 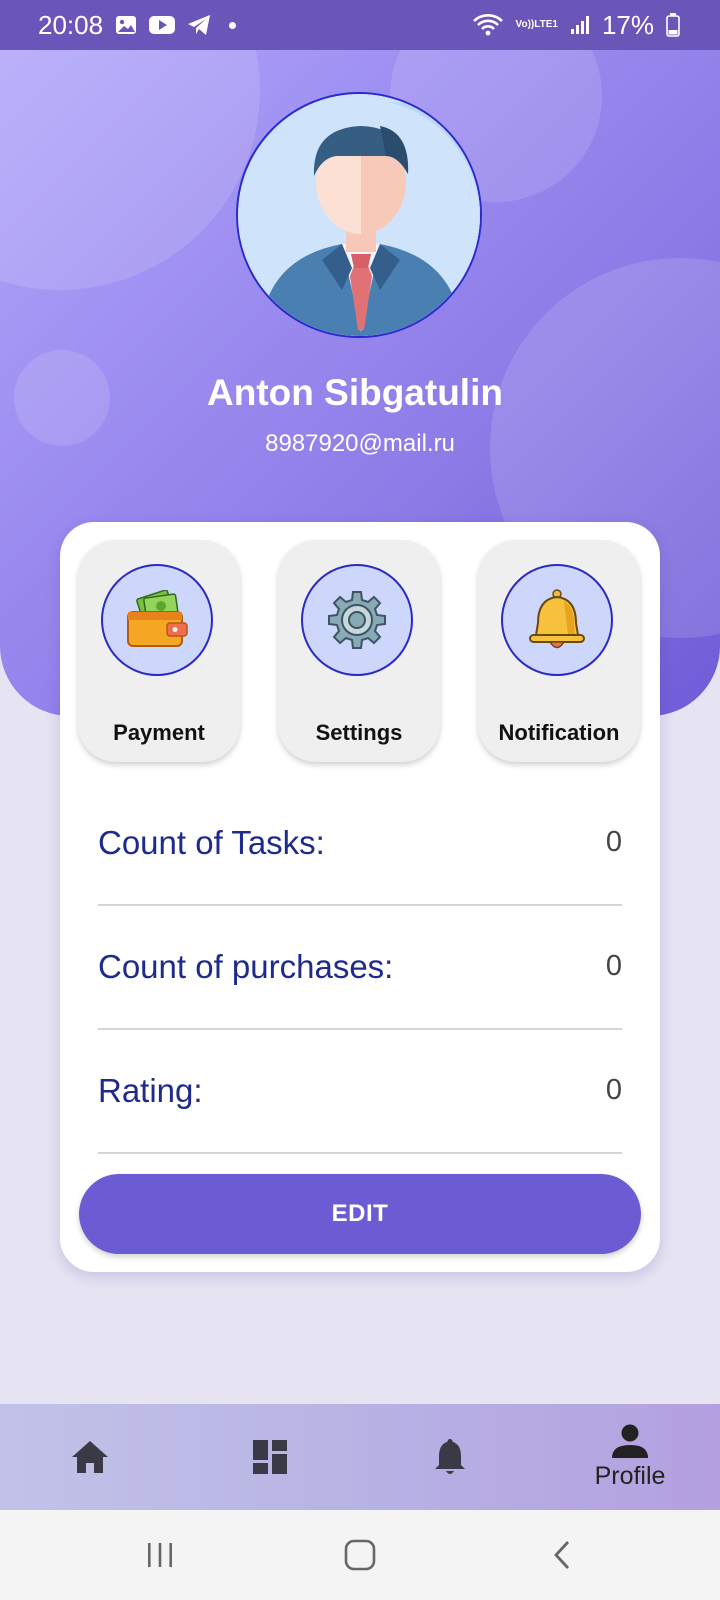 What do you see at coordinates (559, 732) in the screenshot?
I see `notification-label: Notification` at bounding box center [559, 732].